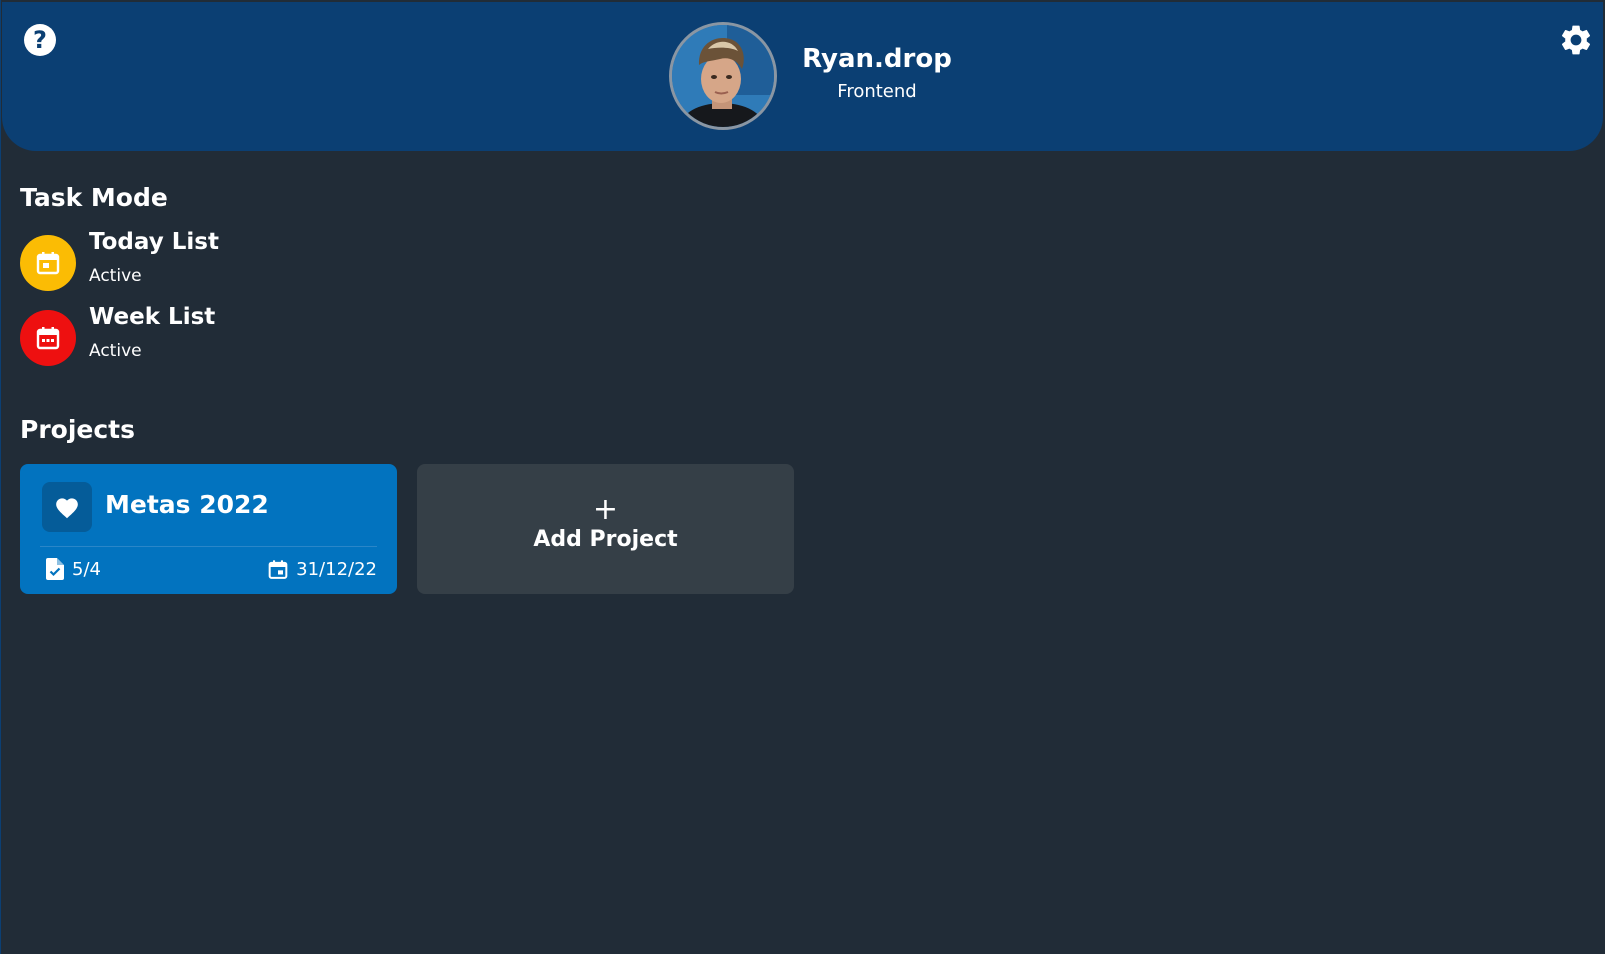  Describe the element at coordinates (55, 569) in the screenshot. I see `task-file-icon` at that location.